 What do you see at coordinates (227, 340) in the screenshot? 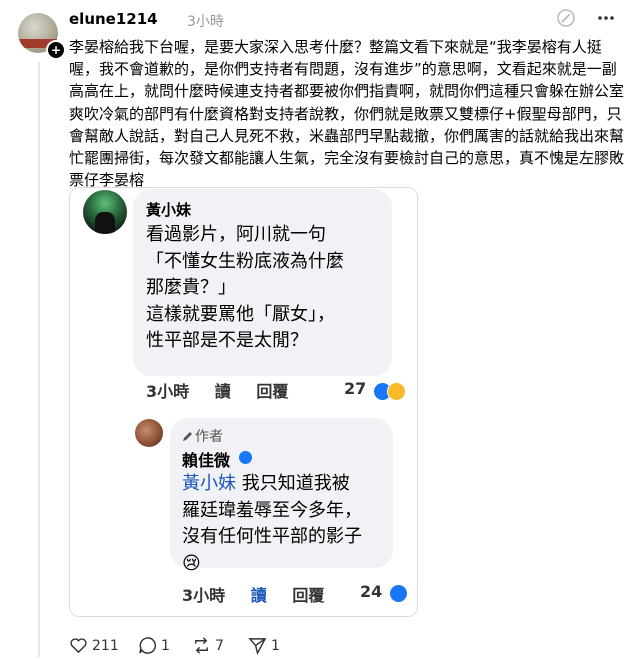
I see `comment-line: 性平部是不是太閒？` at bounding box center [227, 340].